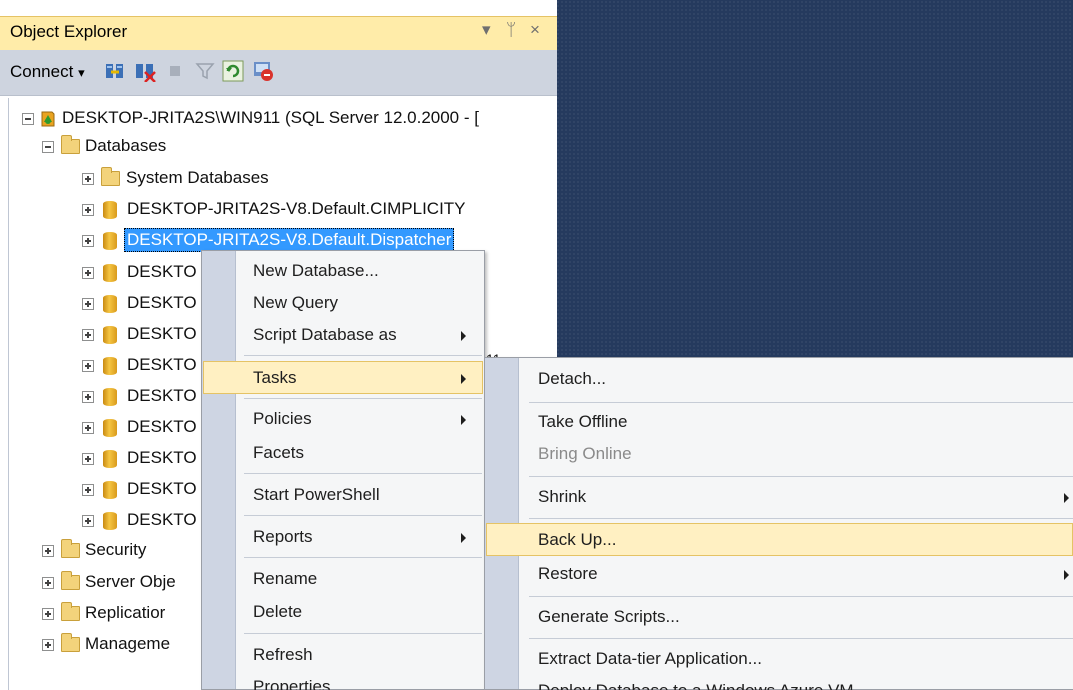  I want to click on auto-hide-pin-icon: ᛘ, so click(511, 30).